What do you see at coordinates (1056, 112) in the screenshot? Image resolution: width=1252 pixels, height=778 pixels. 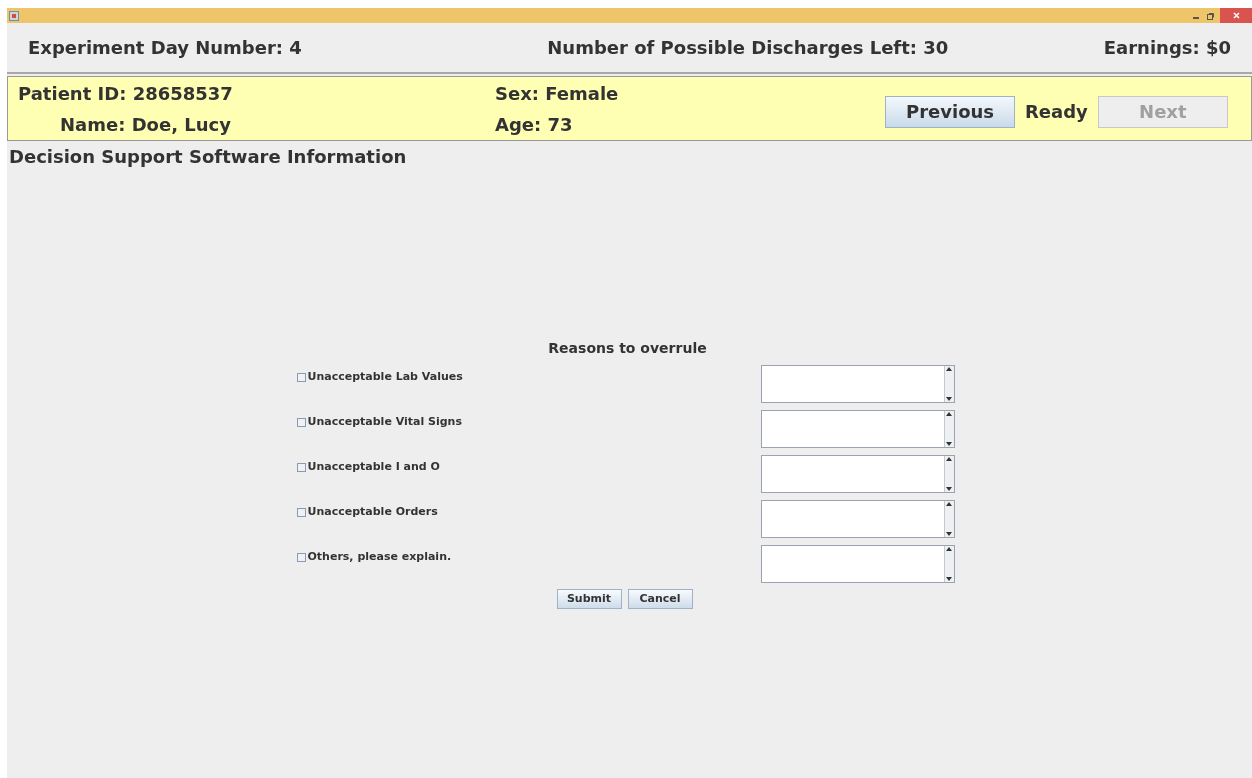 I see `status-label: Ready` at bounding box center [1056, 112].